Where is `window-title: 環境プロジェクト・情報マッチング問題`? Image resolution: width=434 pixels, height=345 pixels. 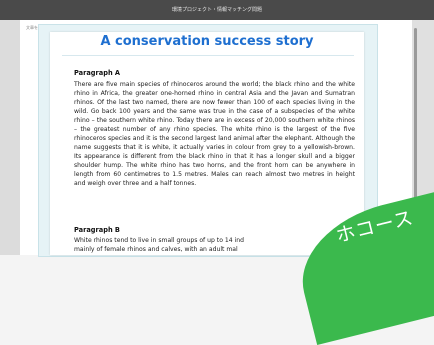
window-title: 環境プロジェクト・情報マッチング問題 is located at coordinates (216, 10).